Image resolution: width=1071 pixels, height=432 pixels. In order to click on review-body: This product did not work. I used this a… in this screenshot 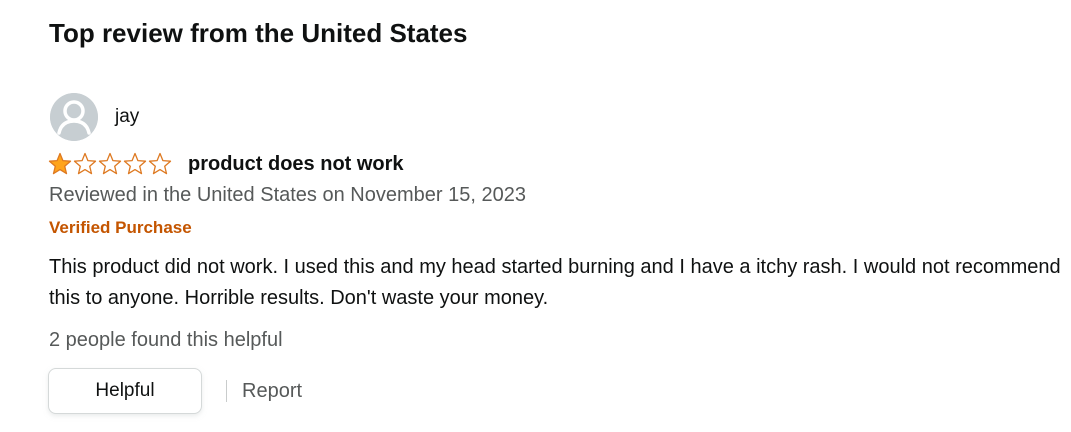, I will do `click(555, 282)`.